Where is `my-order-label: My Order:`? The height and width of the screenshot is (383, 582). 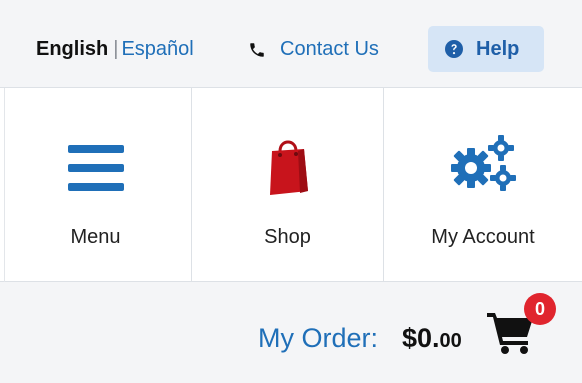
my-order-label: My Order: is located at coordinates (318, 338).